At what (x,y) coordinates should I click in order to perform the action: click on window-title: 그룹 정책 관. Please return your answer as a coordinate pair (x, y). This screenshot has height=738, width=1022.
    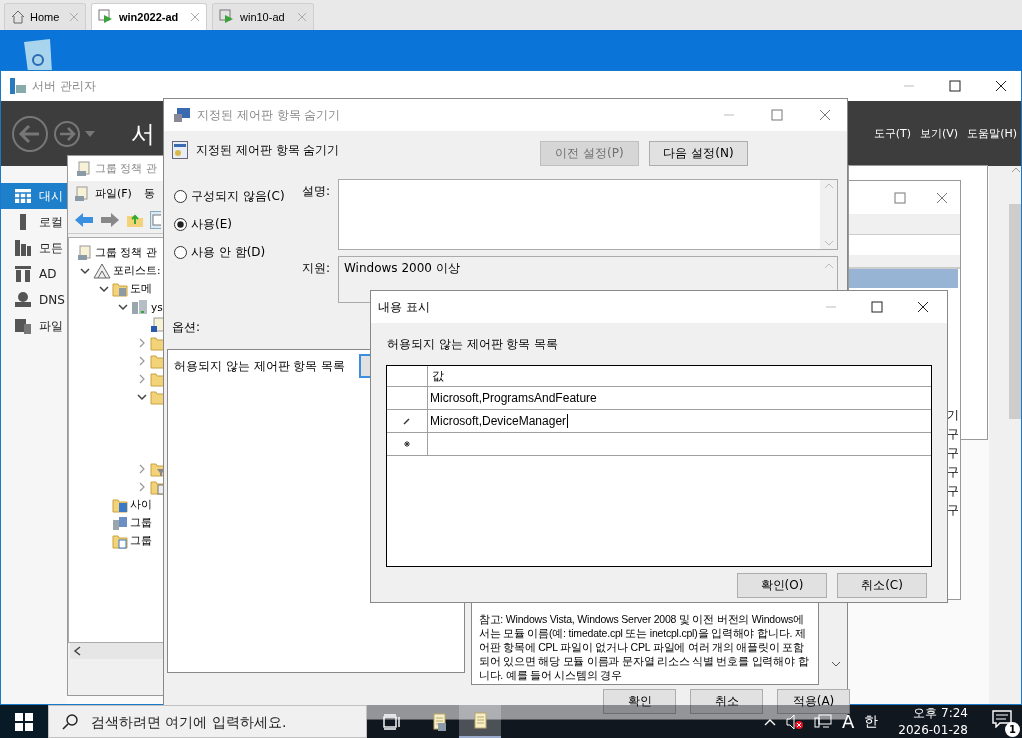
    Looking at the image, I should click on (126, 168).